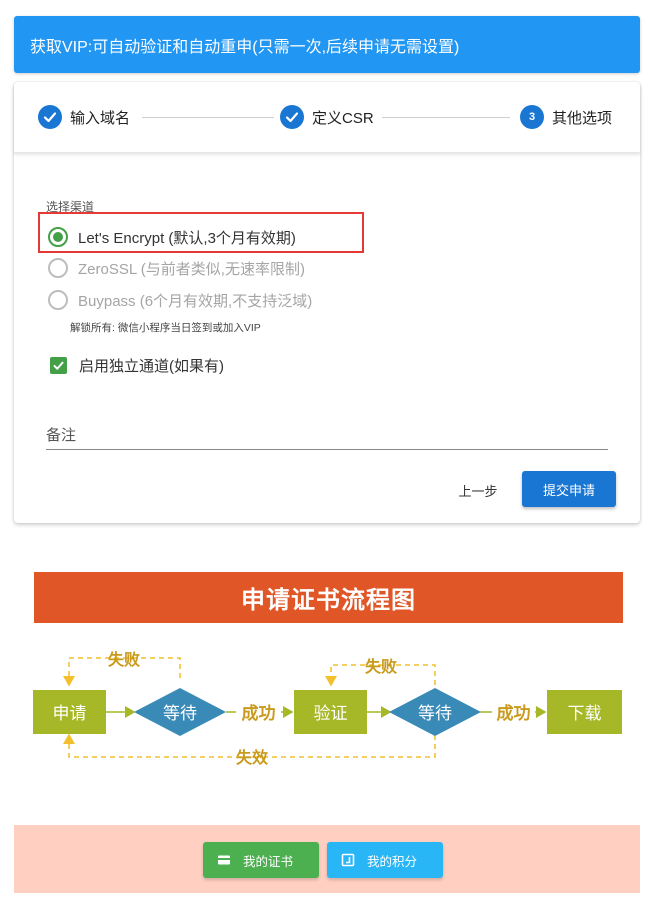  I want to click on node-wait-1-label: 等待, so click(180, 714).